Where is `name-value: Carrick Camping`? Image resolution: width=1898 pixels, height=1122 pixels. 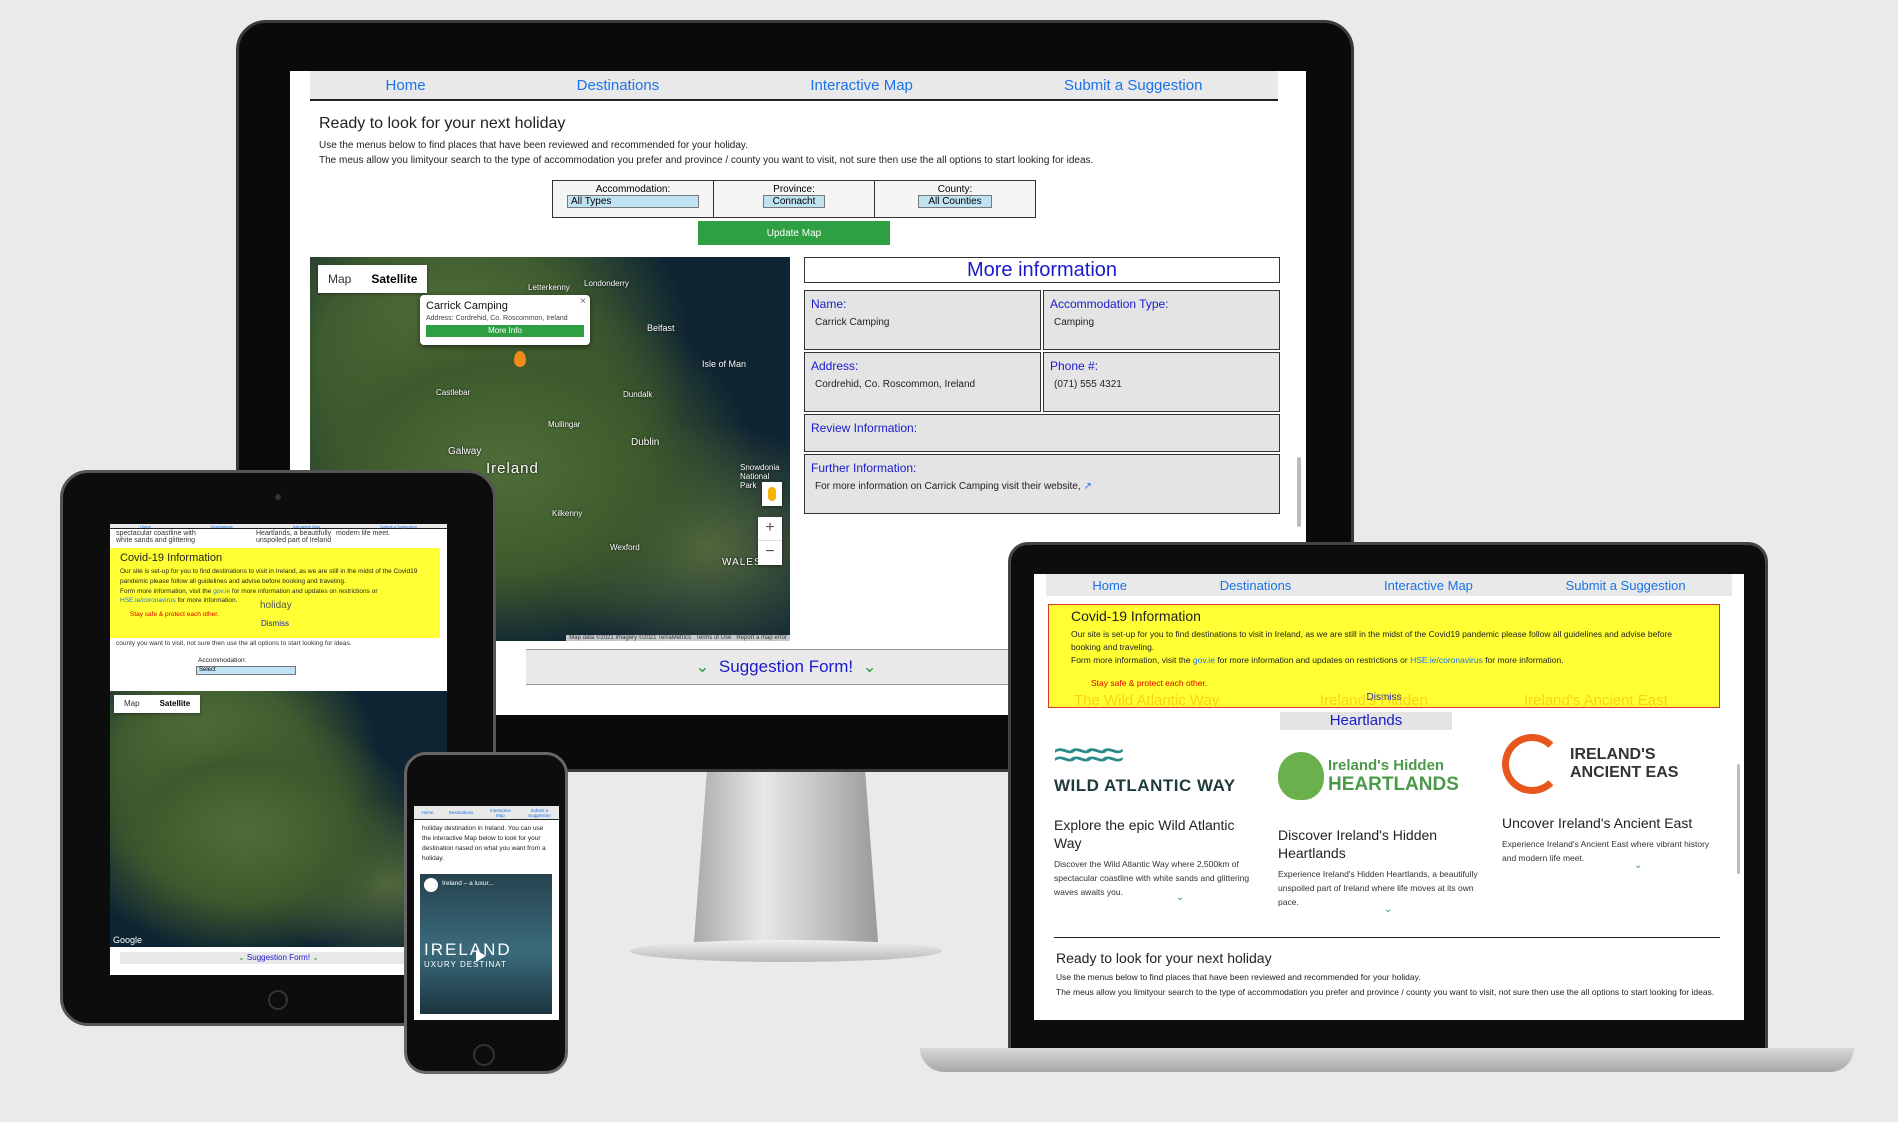
name-value: Carrick Camping is located at coordinates (852, 322).